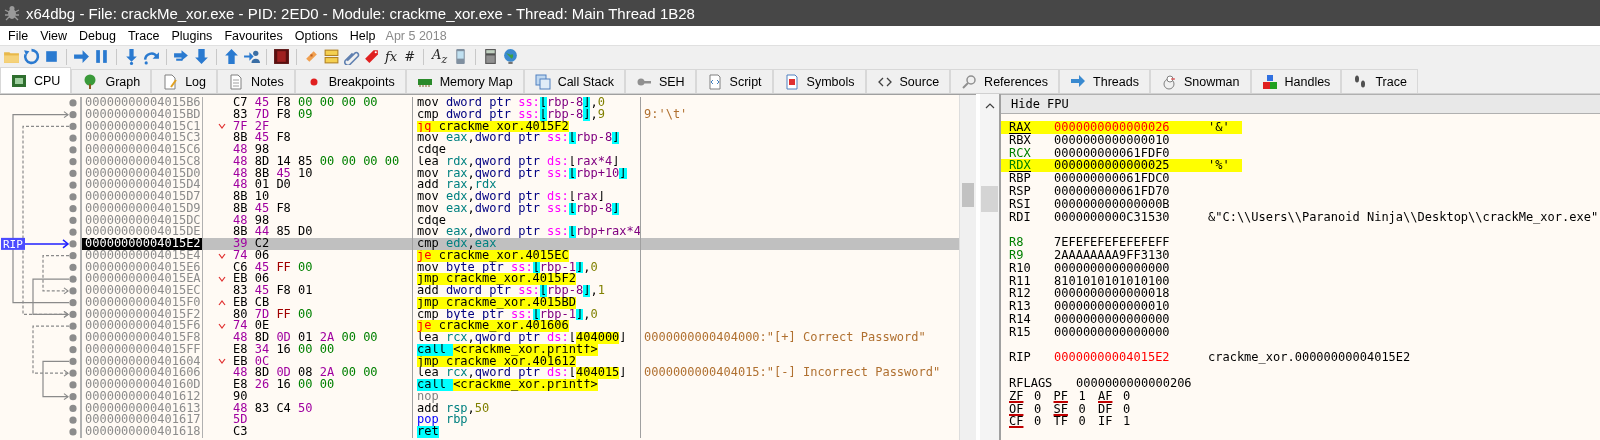  Describe the element at coordinates (519, 302) in the screenshot. I see `disassembly-row: 00000000004015F0 EB CB jmp crackme_xor.4015BD` at that location.